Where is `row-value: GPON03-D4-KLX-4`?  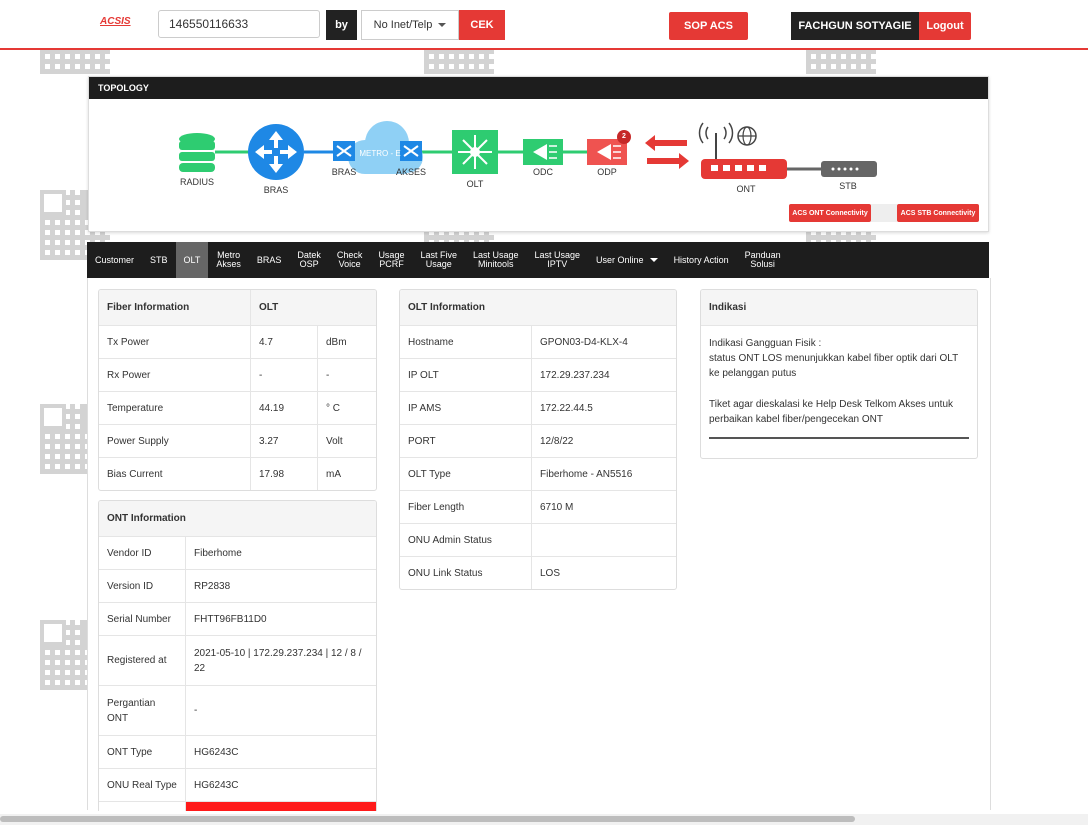 row-value: GPON03-D4-KLX-4 is located at coordinates (603, 342).